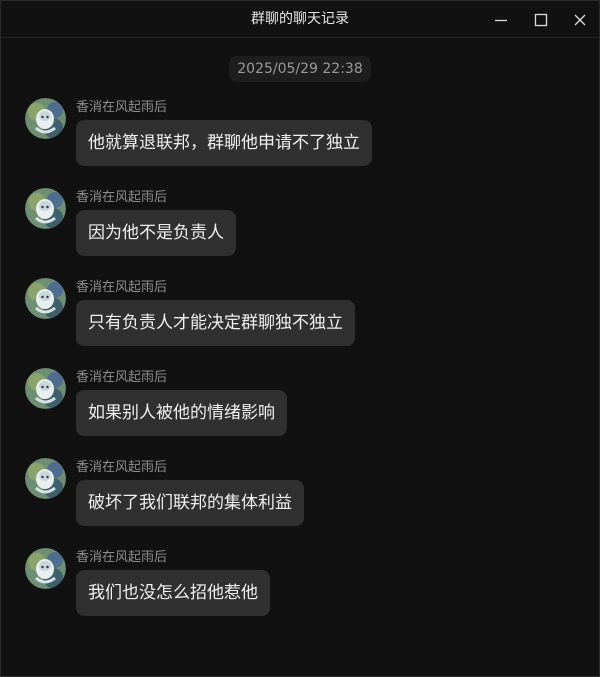  I want to click on message-item: 香消在风起雨后 破坏了我们联邦的集体利益, so click(305, 498).